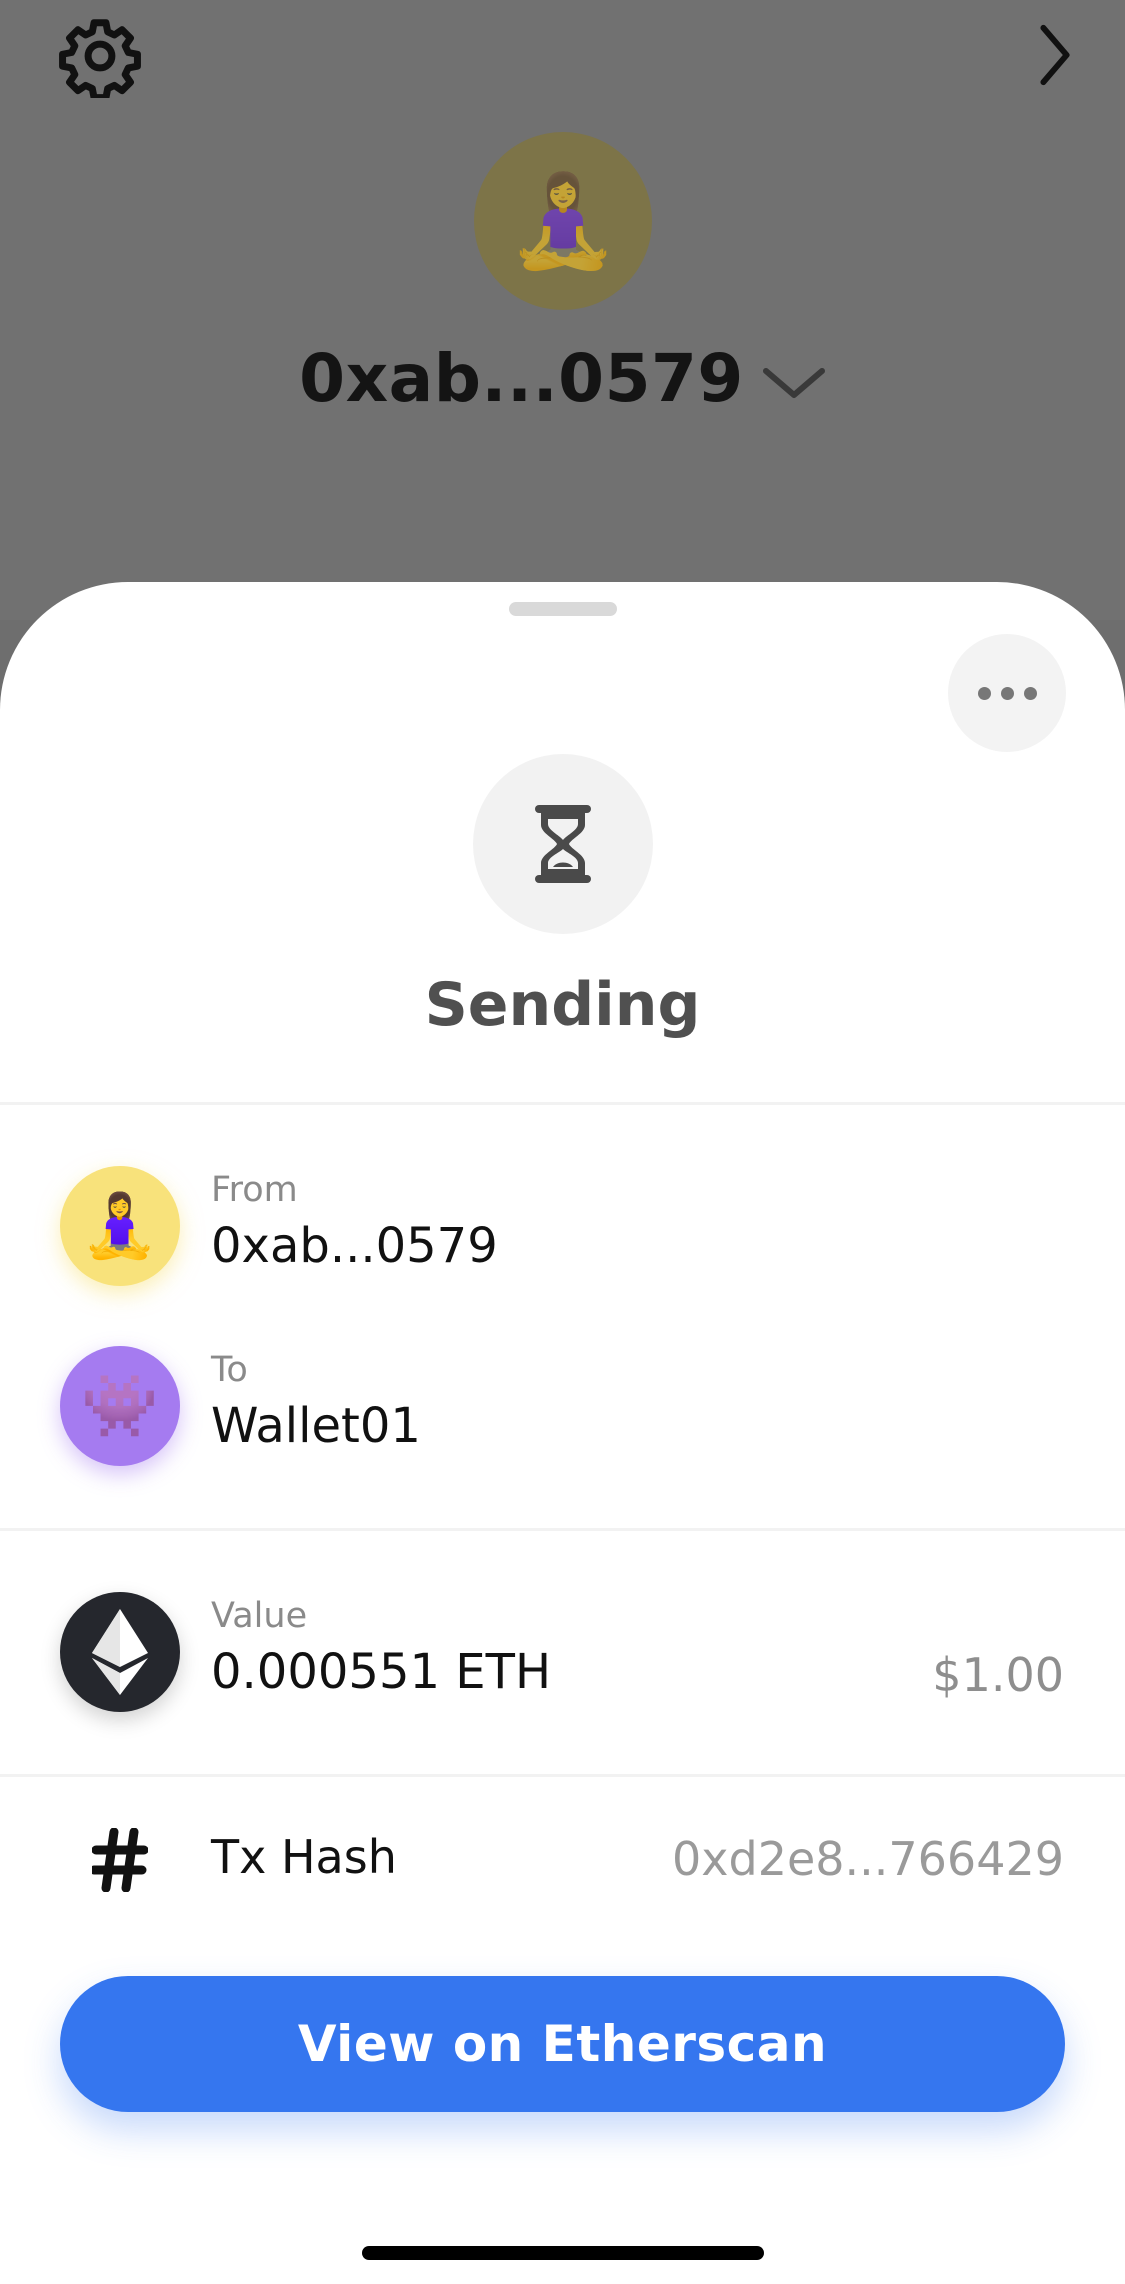  I want to click on view-on-etherscan-button: View on Etherscan, so click(562, 2044).